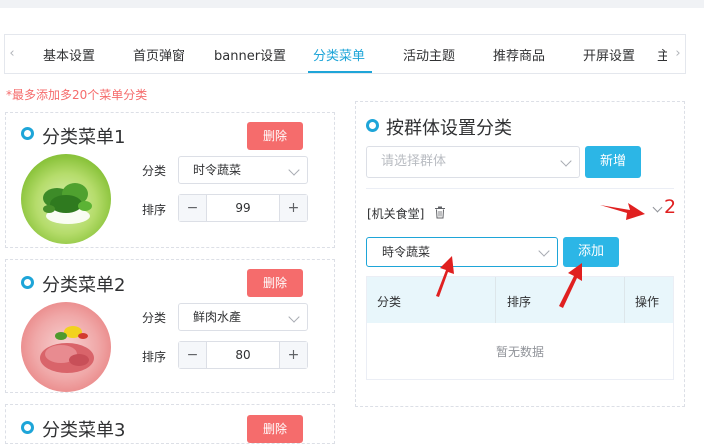  Describe the element at coordinates (84, 137) in the screenshot. I see `card-title: 分类菜单1` at that location.